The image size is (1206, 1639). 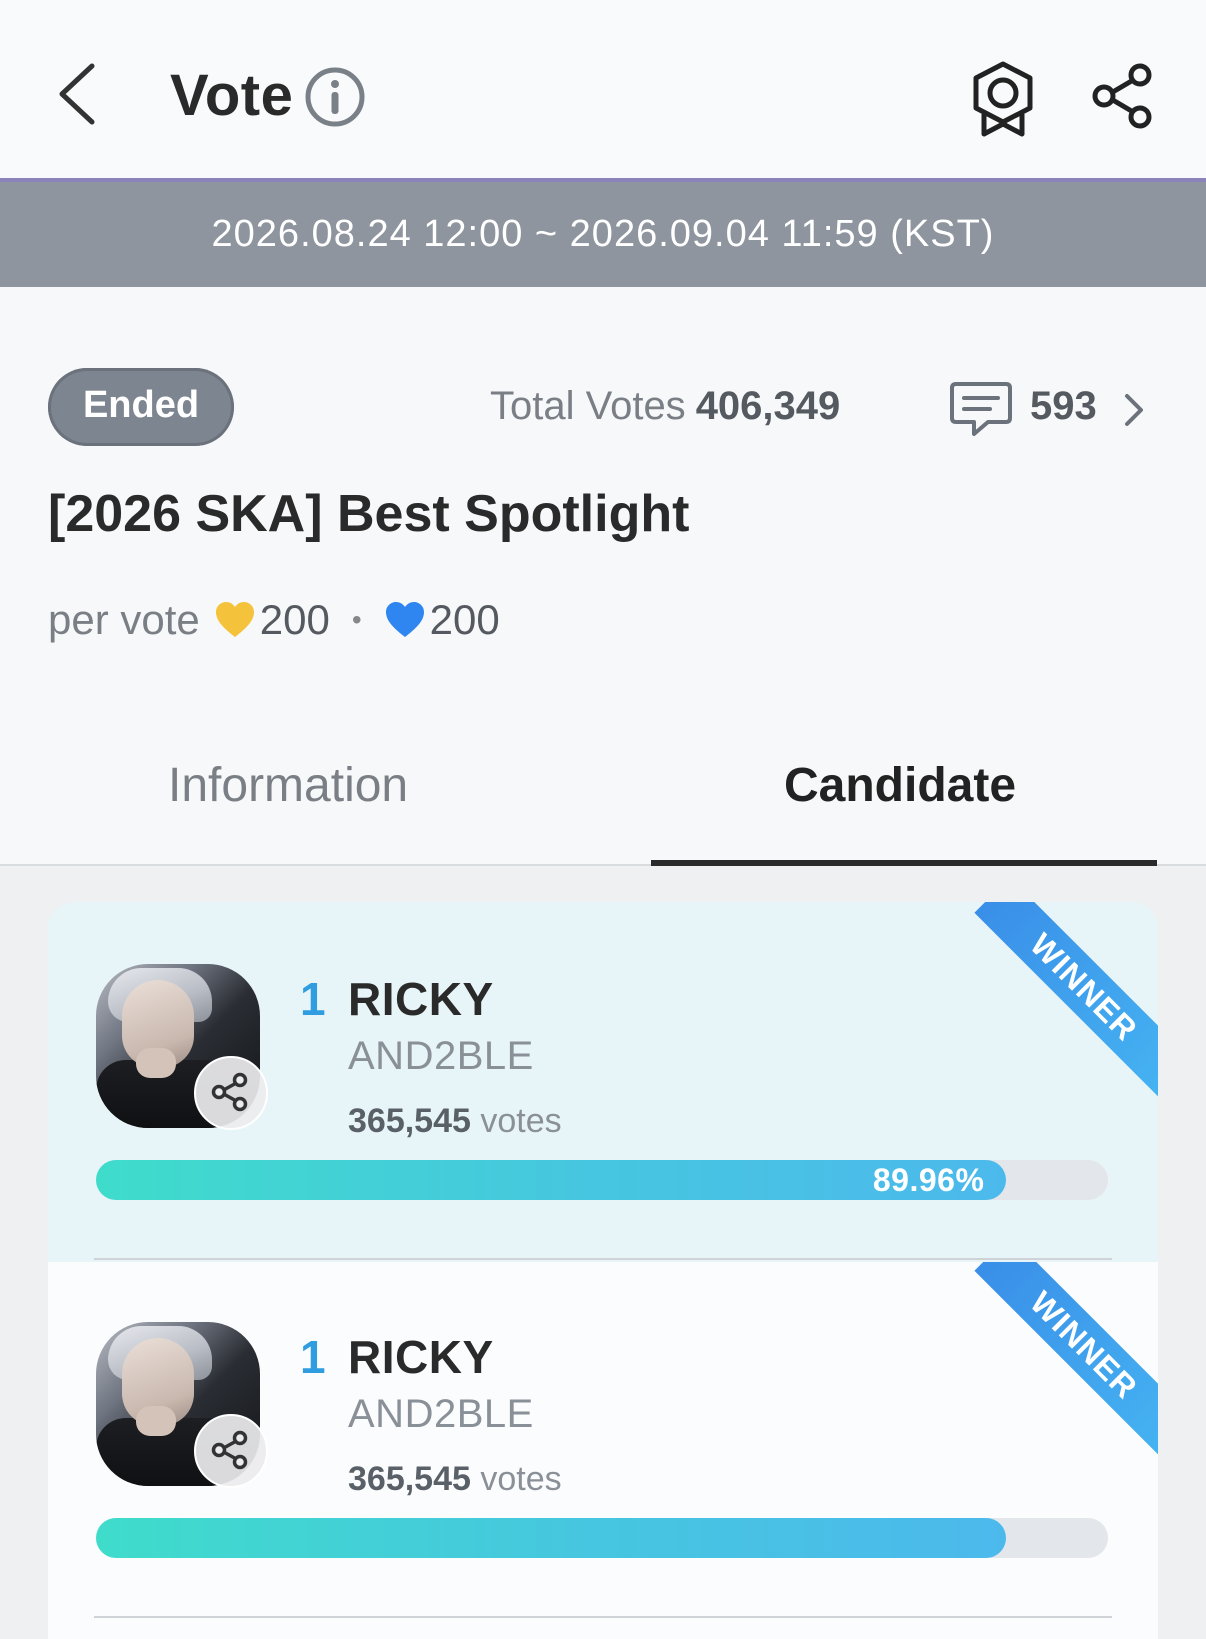 What do you see at coordinates (1134, 410) in the screenshot?
I see `chevron-right-icon` at bounding box center [1134, 410].